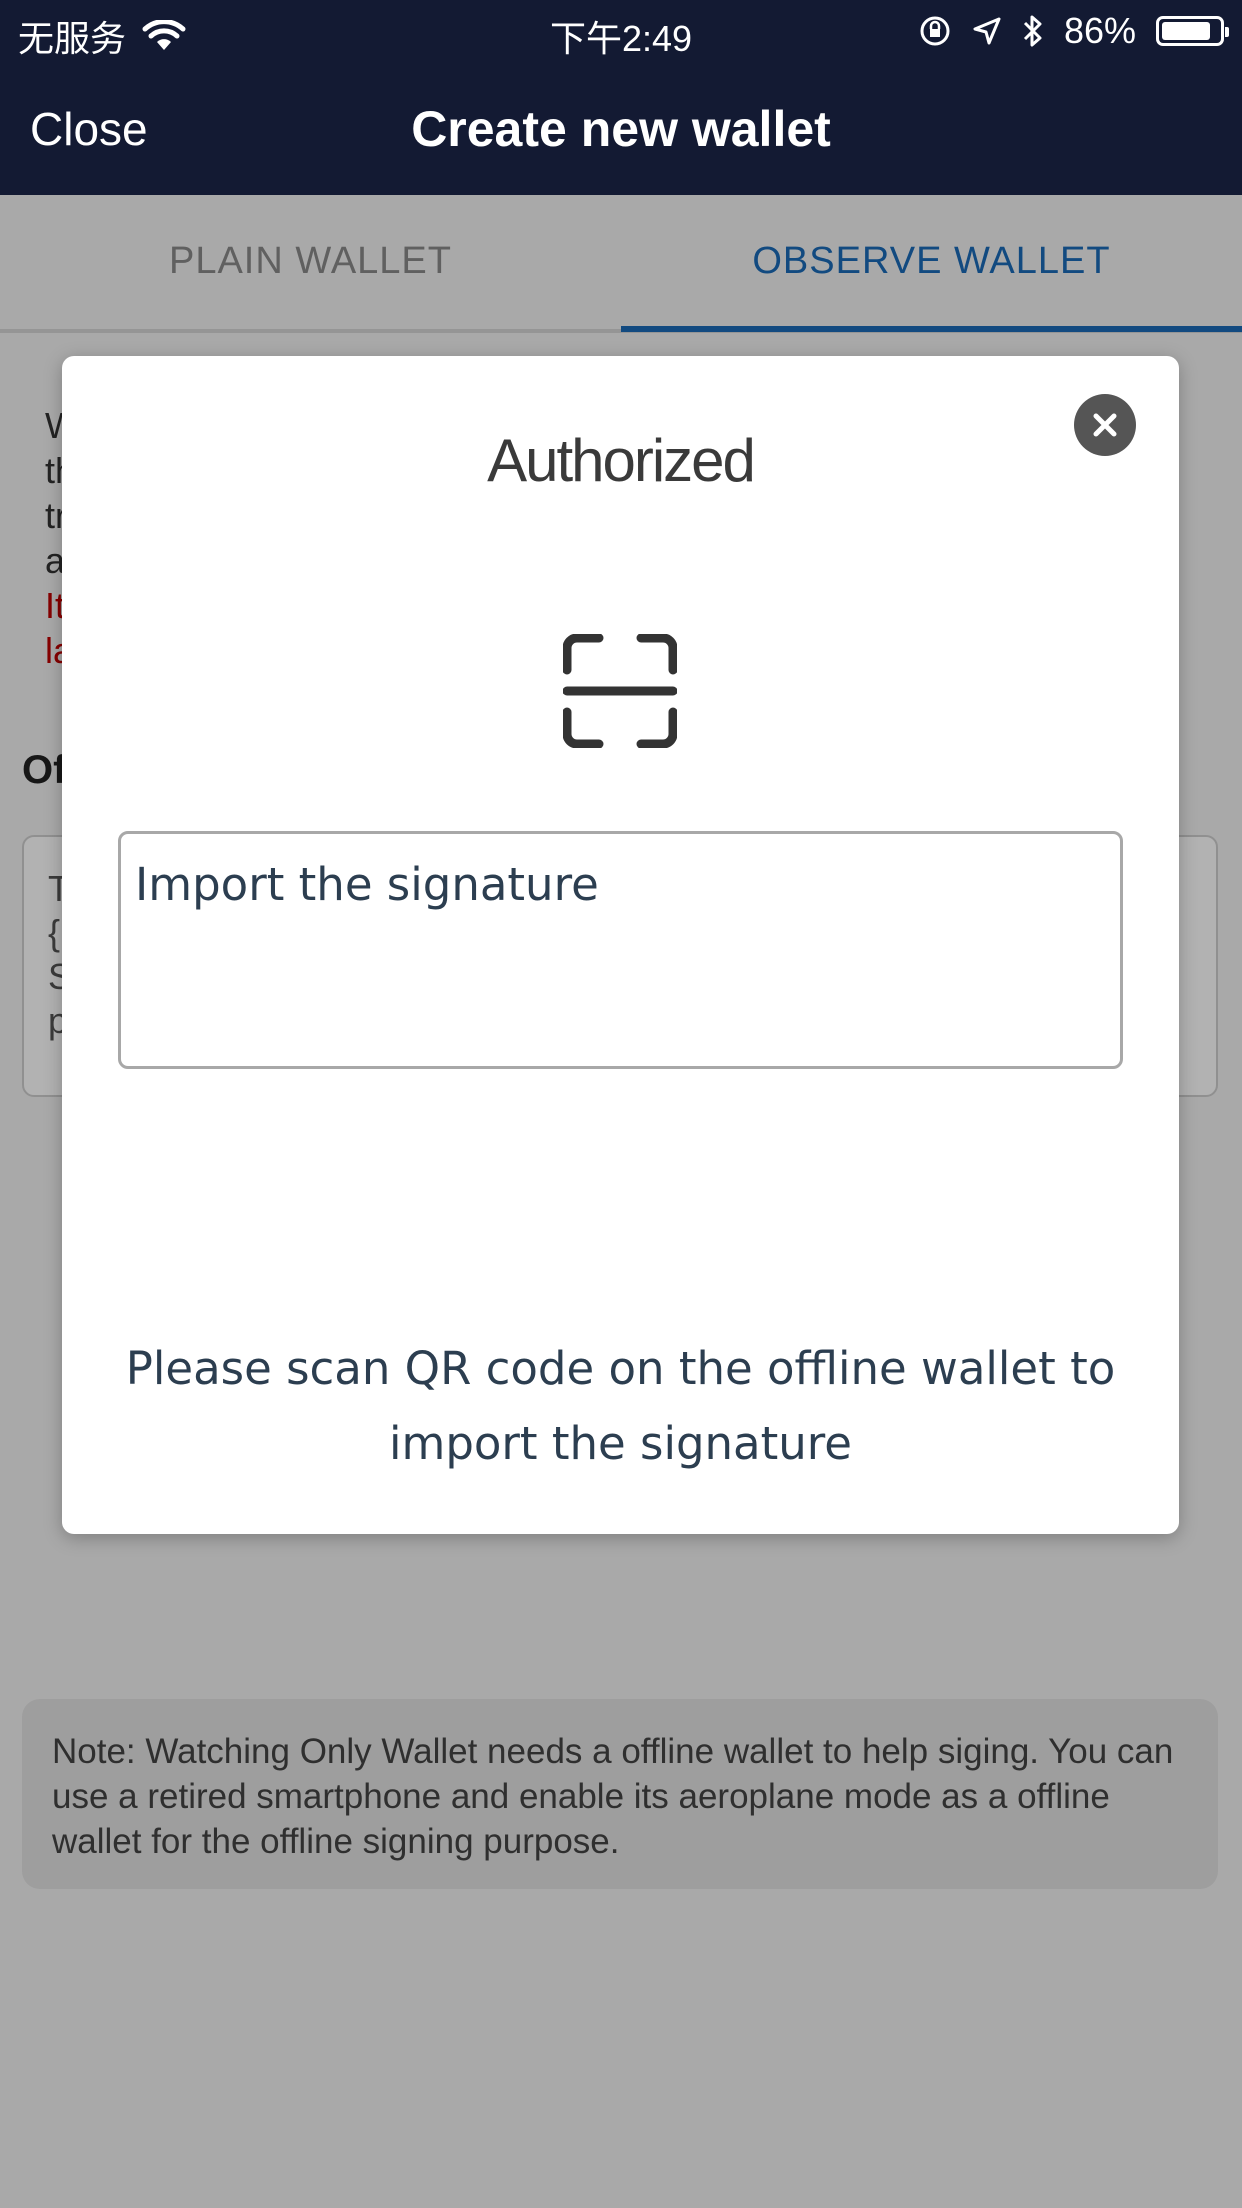 The height and width of the screenshot is (2208, 1242). What do you see at coordinates (1099, 30) in the screenshot?
I see `battery-percent: 86%` at bounding box center [1099, 30].